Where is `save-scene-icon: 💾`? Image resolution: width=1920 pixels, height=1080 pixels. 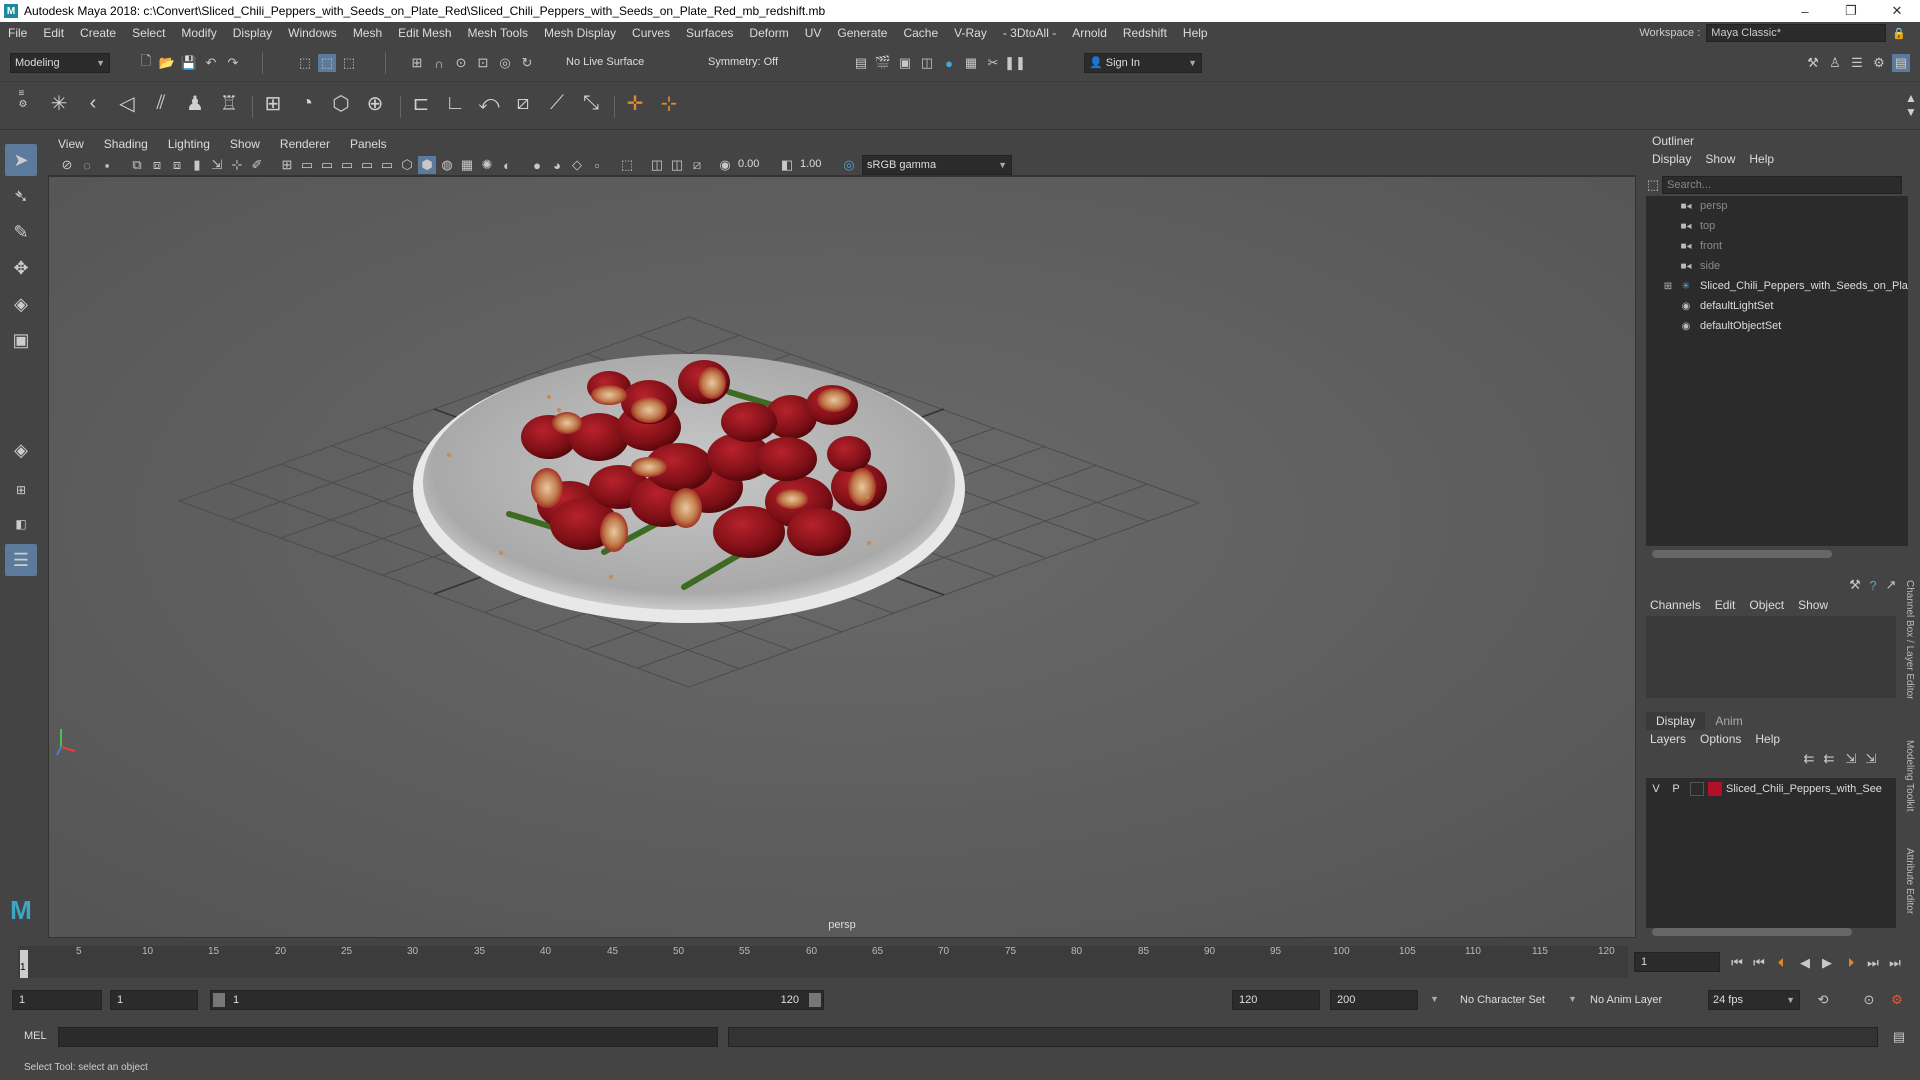 save-scene-icon: 💾 is located at coordinates (189, 63).